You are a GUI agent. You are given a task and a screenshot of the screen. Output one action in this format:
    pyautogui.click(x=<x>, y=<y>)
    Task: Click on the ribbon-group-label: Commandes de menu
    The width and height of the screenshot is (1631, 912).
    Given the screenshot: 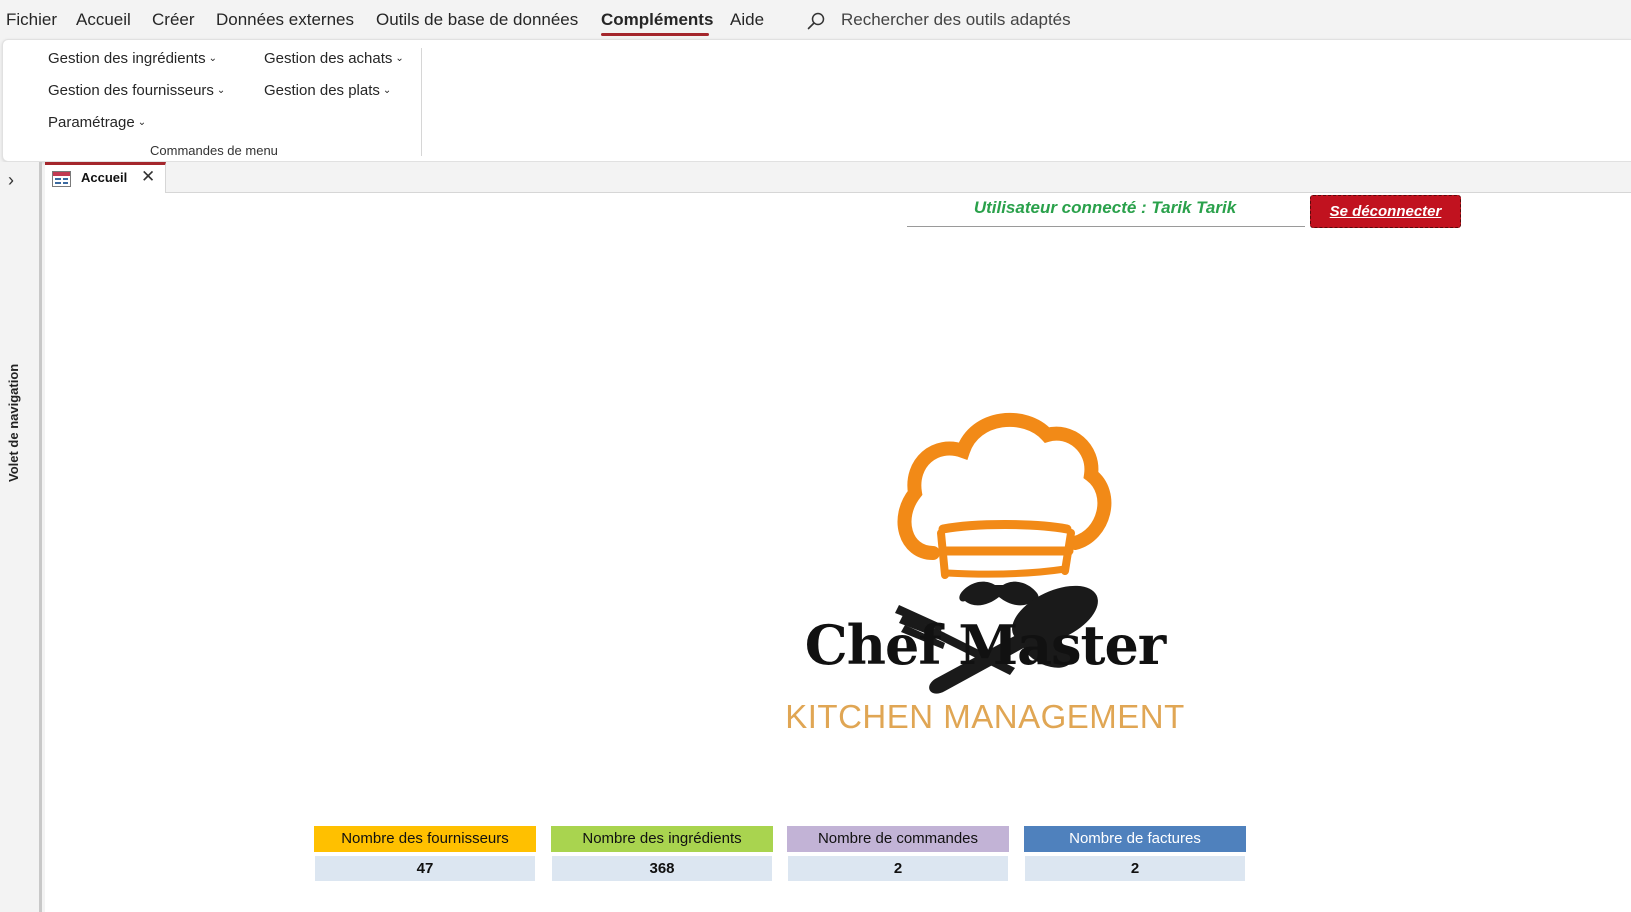 What is the action you would take?
    pyautogui.click(x=214, y=150)
    